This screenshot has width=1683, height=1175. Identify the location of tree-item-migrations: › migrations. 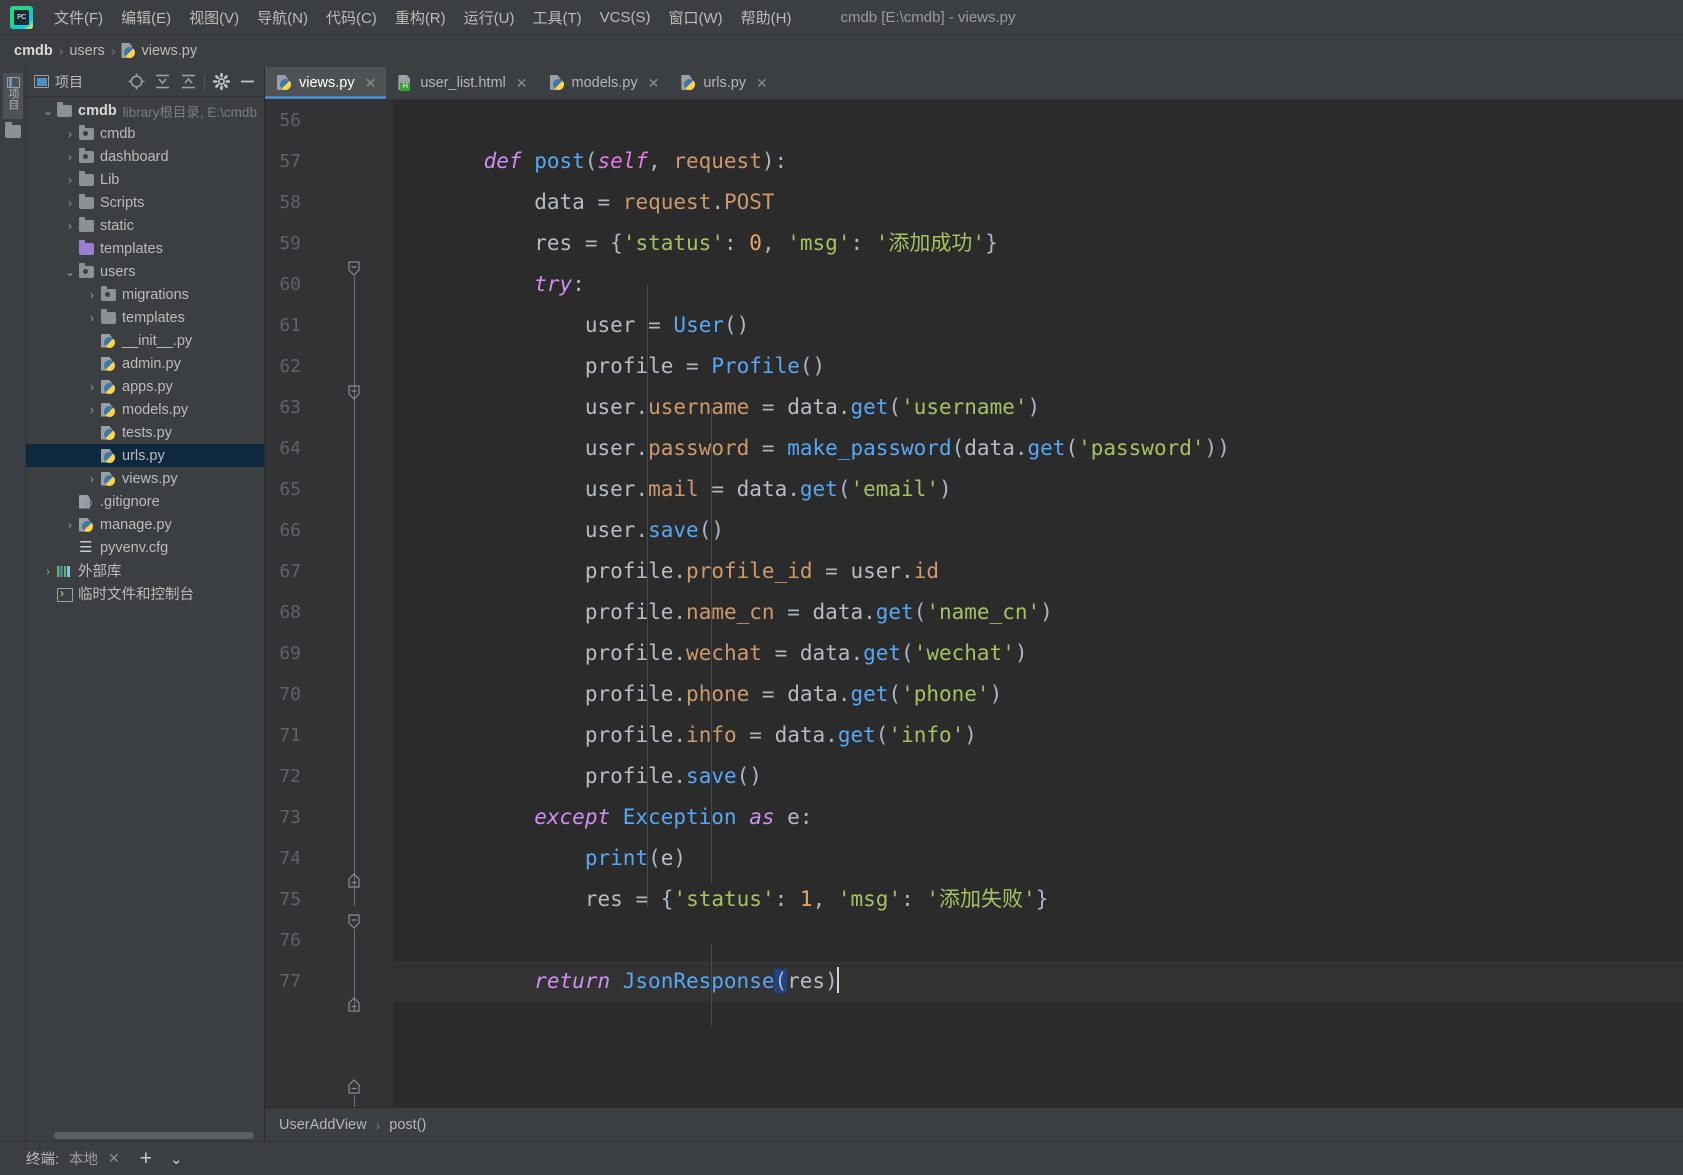
(145, 294).